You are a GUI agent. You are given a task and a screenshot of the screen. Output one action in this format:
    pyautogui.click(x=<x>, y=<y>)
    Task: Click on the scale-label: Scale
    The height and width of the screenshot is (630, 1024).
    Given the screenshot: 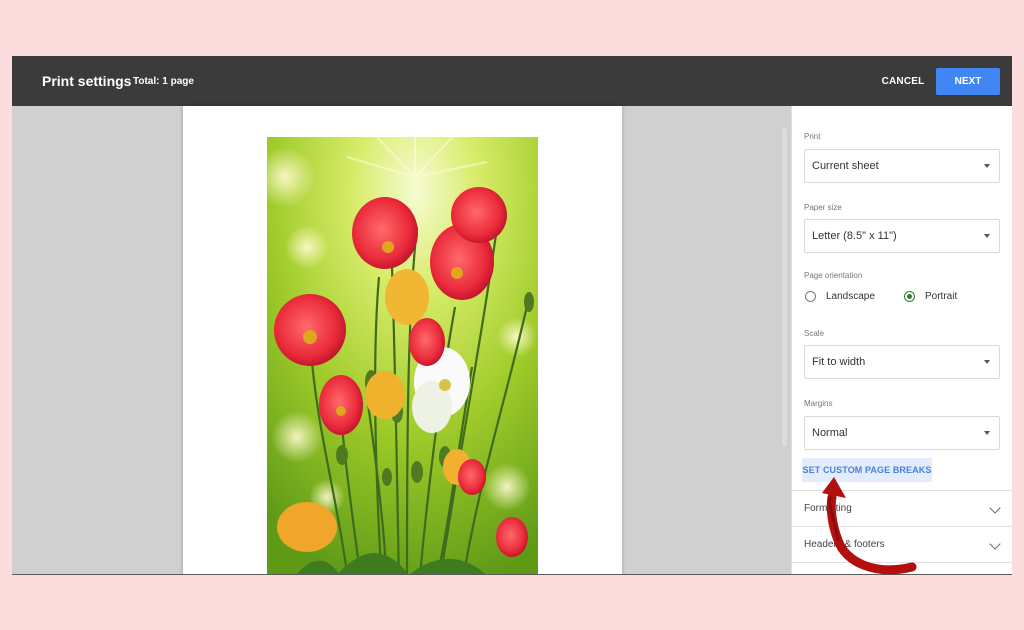 What is the action you would take?
    pyautogui.click(x=814, y=333)
    